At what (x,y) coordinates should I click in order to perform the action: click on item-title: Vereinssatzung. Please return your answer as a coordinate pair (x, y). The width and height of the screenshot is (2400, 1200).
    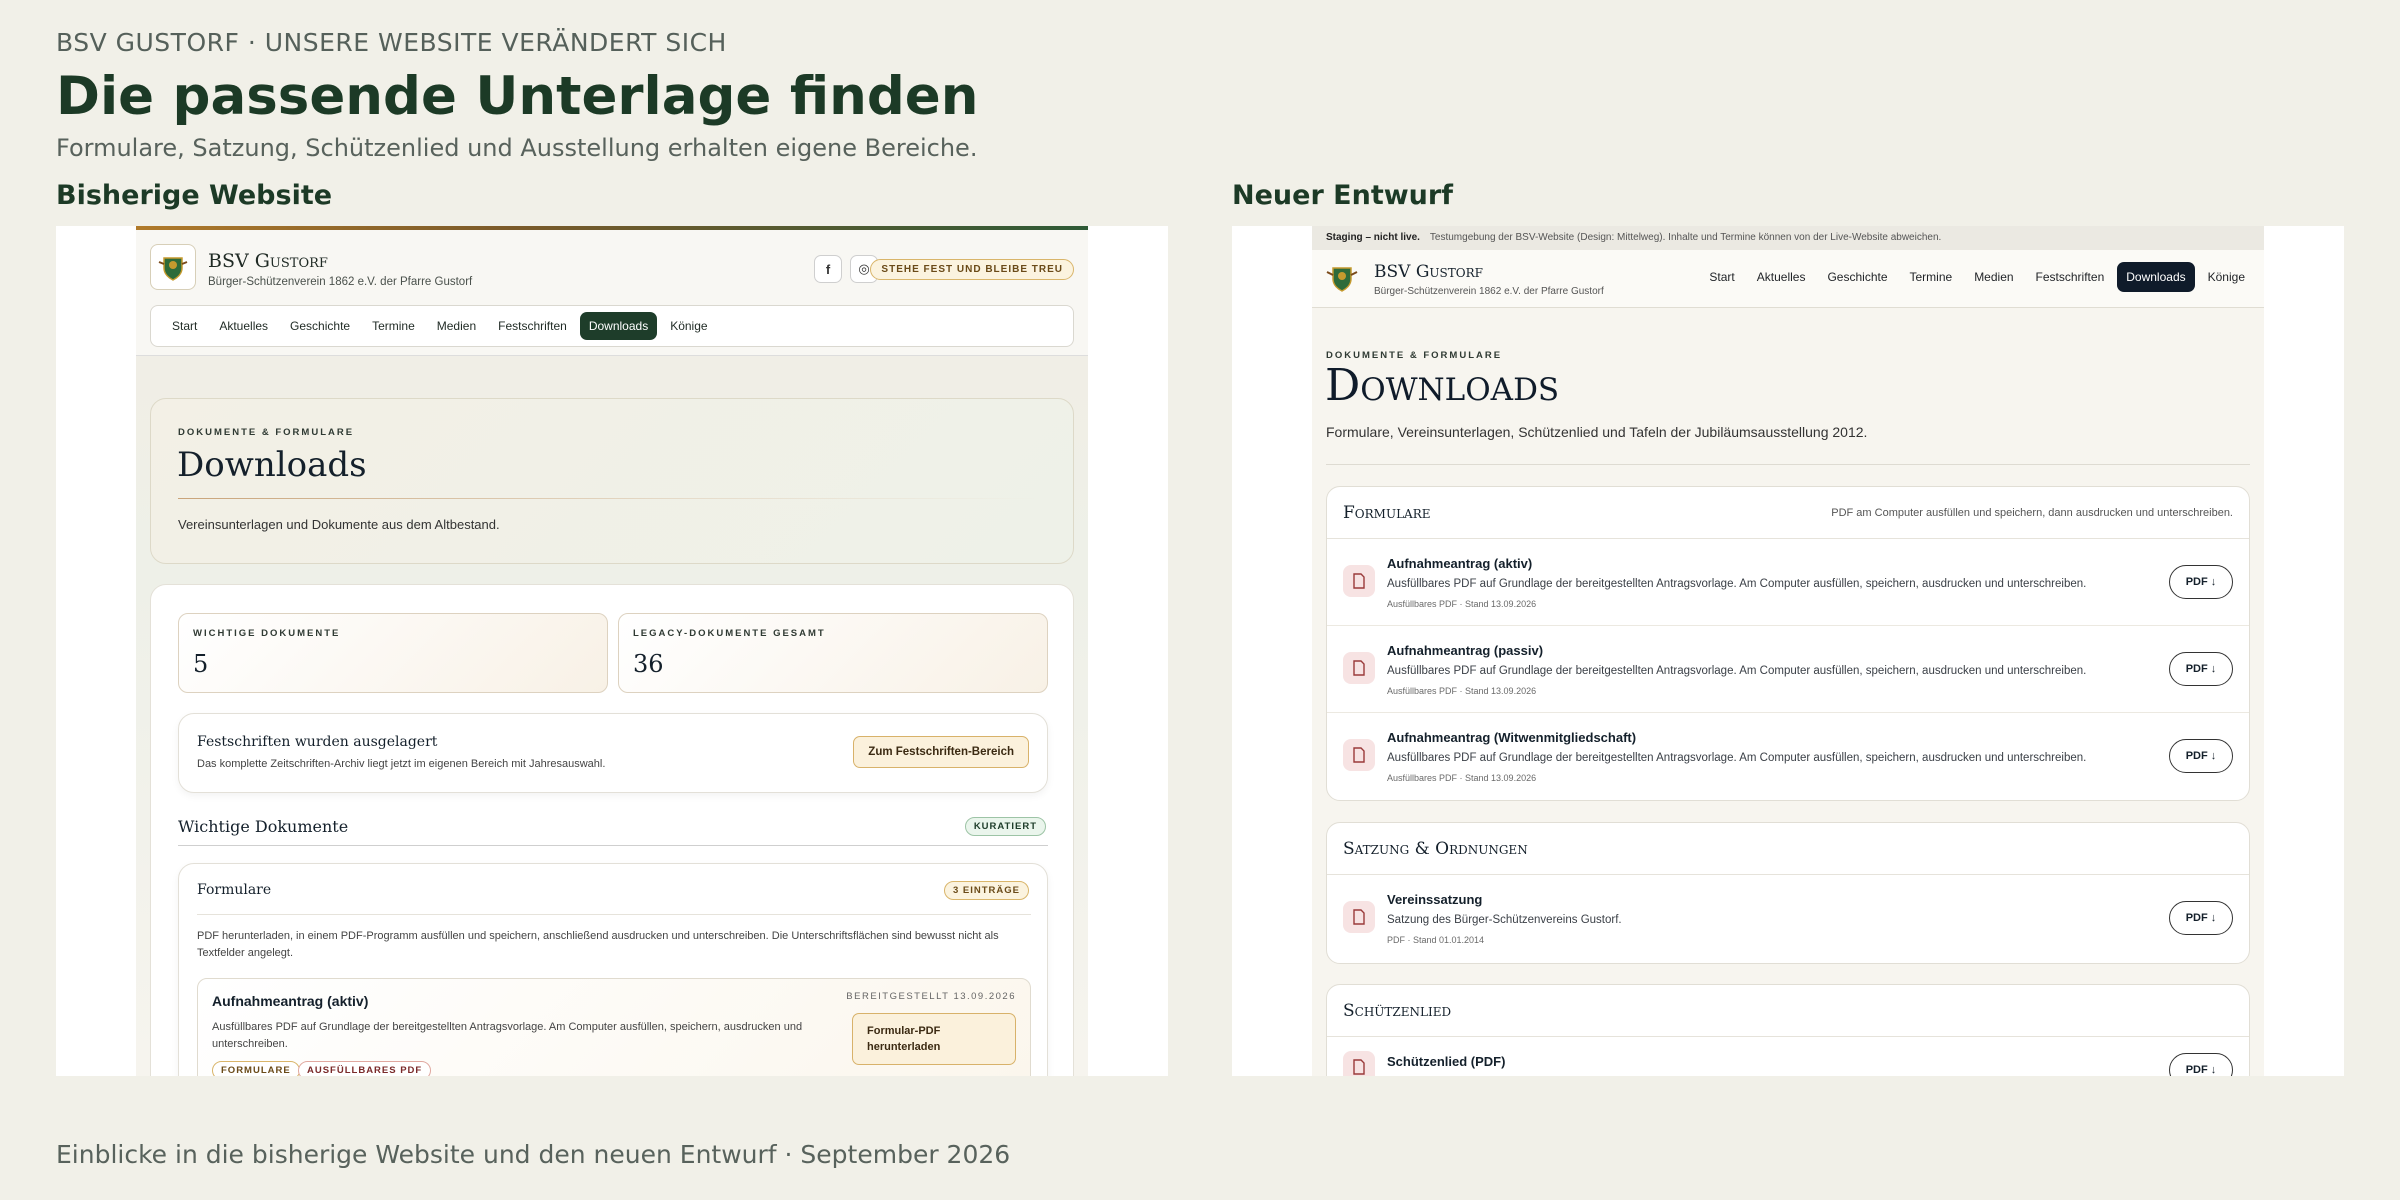
    Looking at the image, I should click on (1435, 899).